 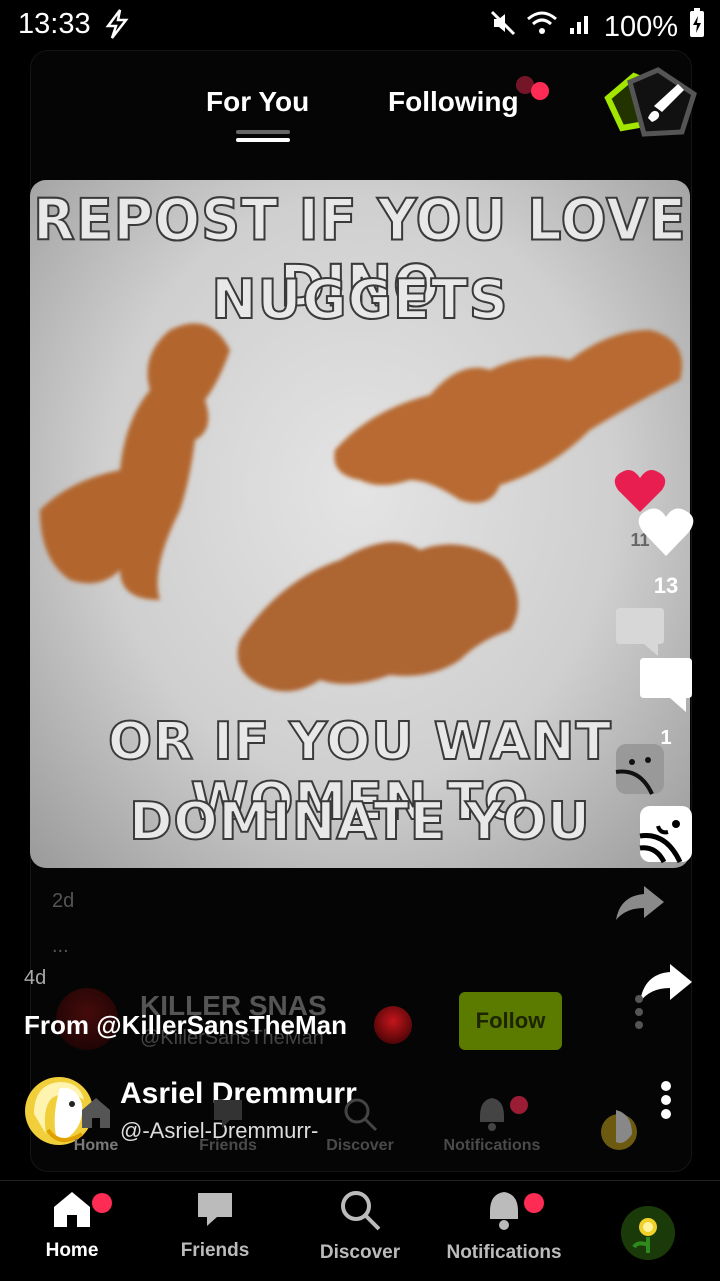 I want to click on nav-notifications: Notifications, so click(x=504, y=1226).